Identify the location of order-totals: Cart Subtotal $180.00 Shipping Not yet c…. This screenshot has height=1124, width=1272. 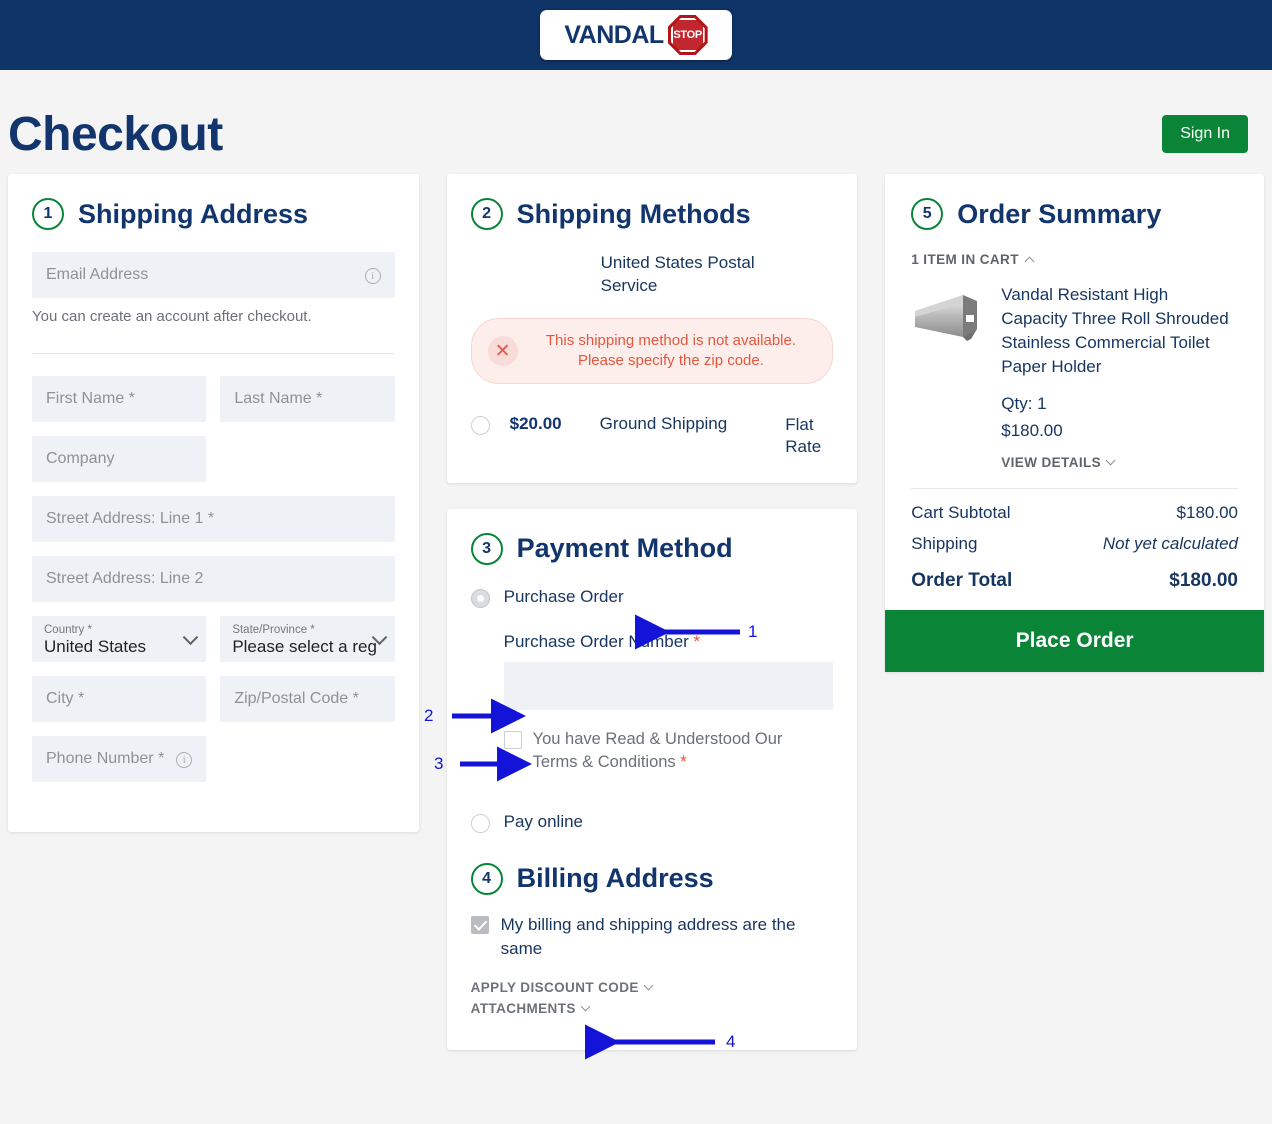
(1074, 539).